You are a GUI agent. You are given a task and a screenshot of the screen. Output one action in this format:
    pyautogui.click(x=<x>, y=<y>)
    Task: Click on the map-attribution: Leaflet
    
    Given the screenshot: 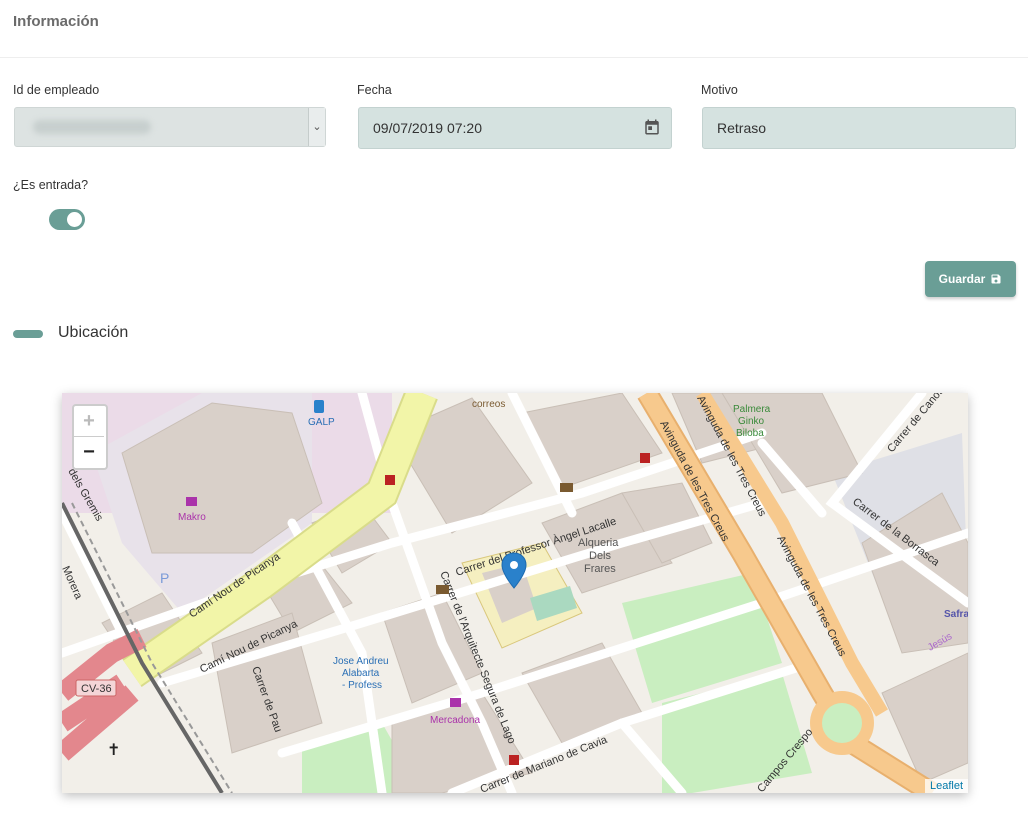 What is the action you would take?
    pyautogui.click(x=946, y=786)
    